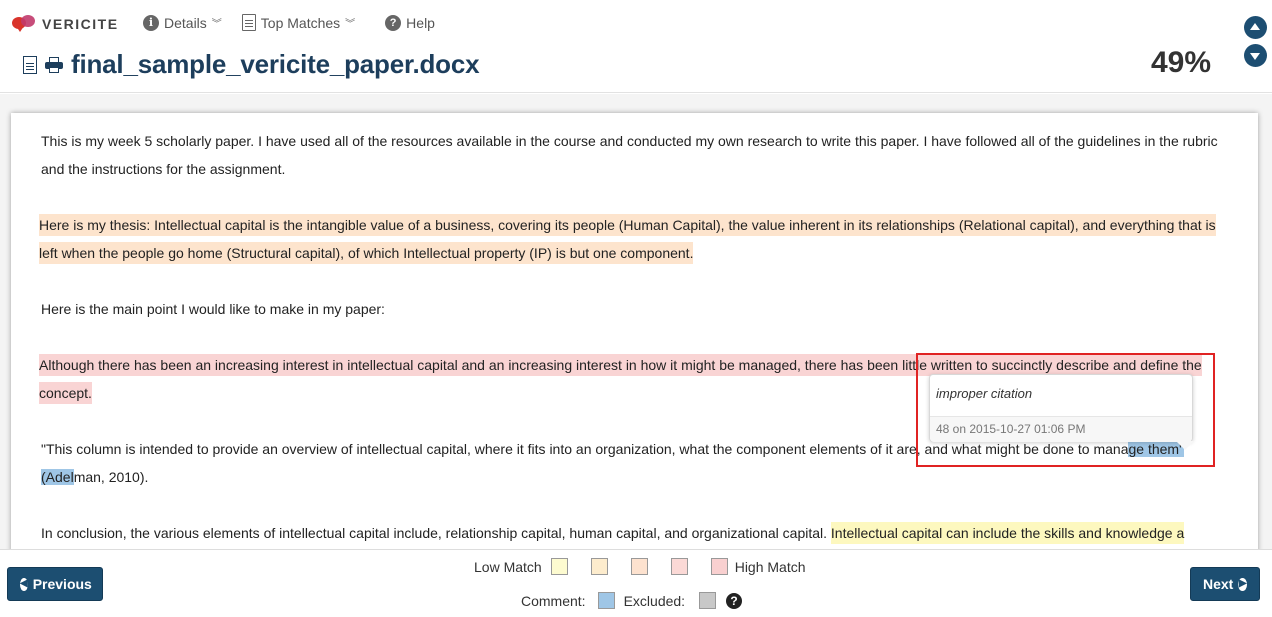 This screenshot has width=1272, height=617. I want to click on document-icon, so click(248, 22).